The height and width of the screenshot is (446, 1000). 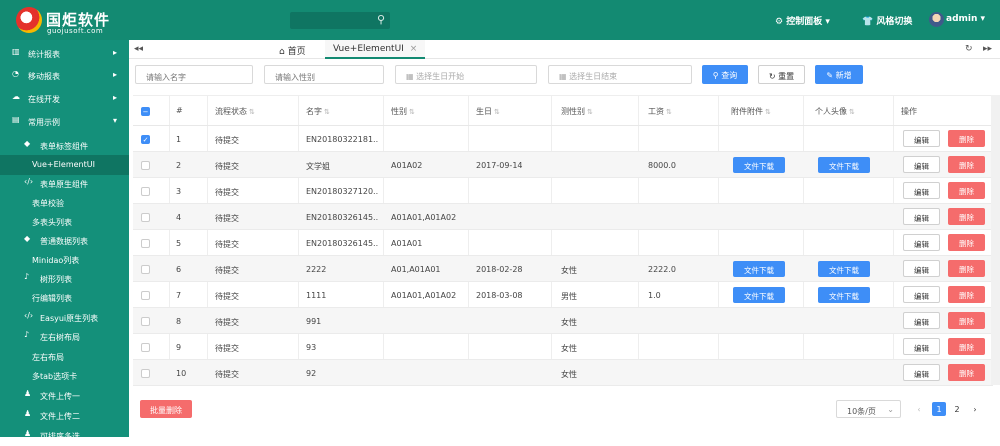 What do you see at coordinates (64, 298) in the screenshot?
I see `sidebar-item: 行编辑列表` at bounding box center [64, 298].